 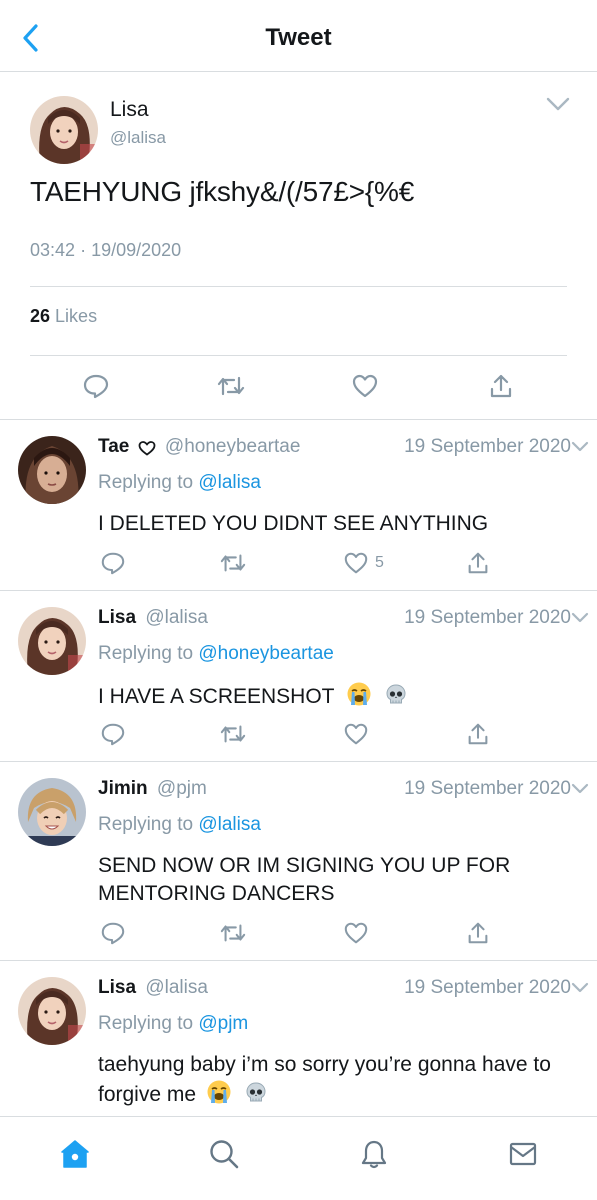 I want to click on tweet-timestamp: 03:42 · 19/09/2020, so click(x=105, y=250).